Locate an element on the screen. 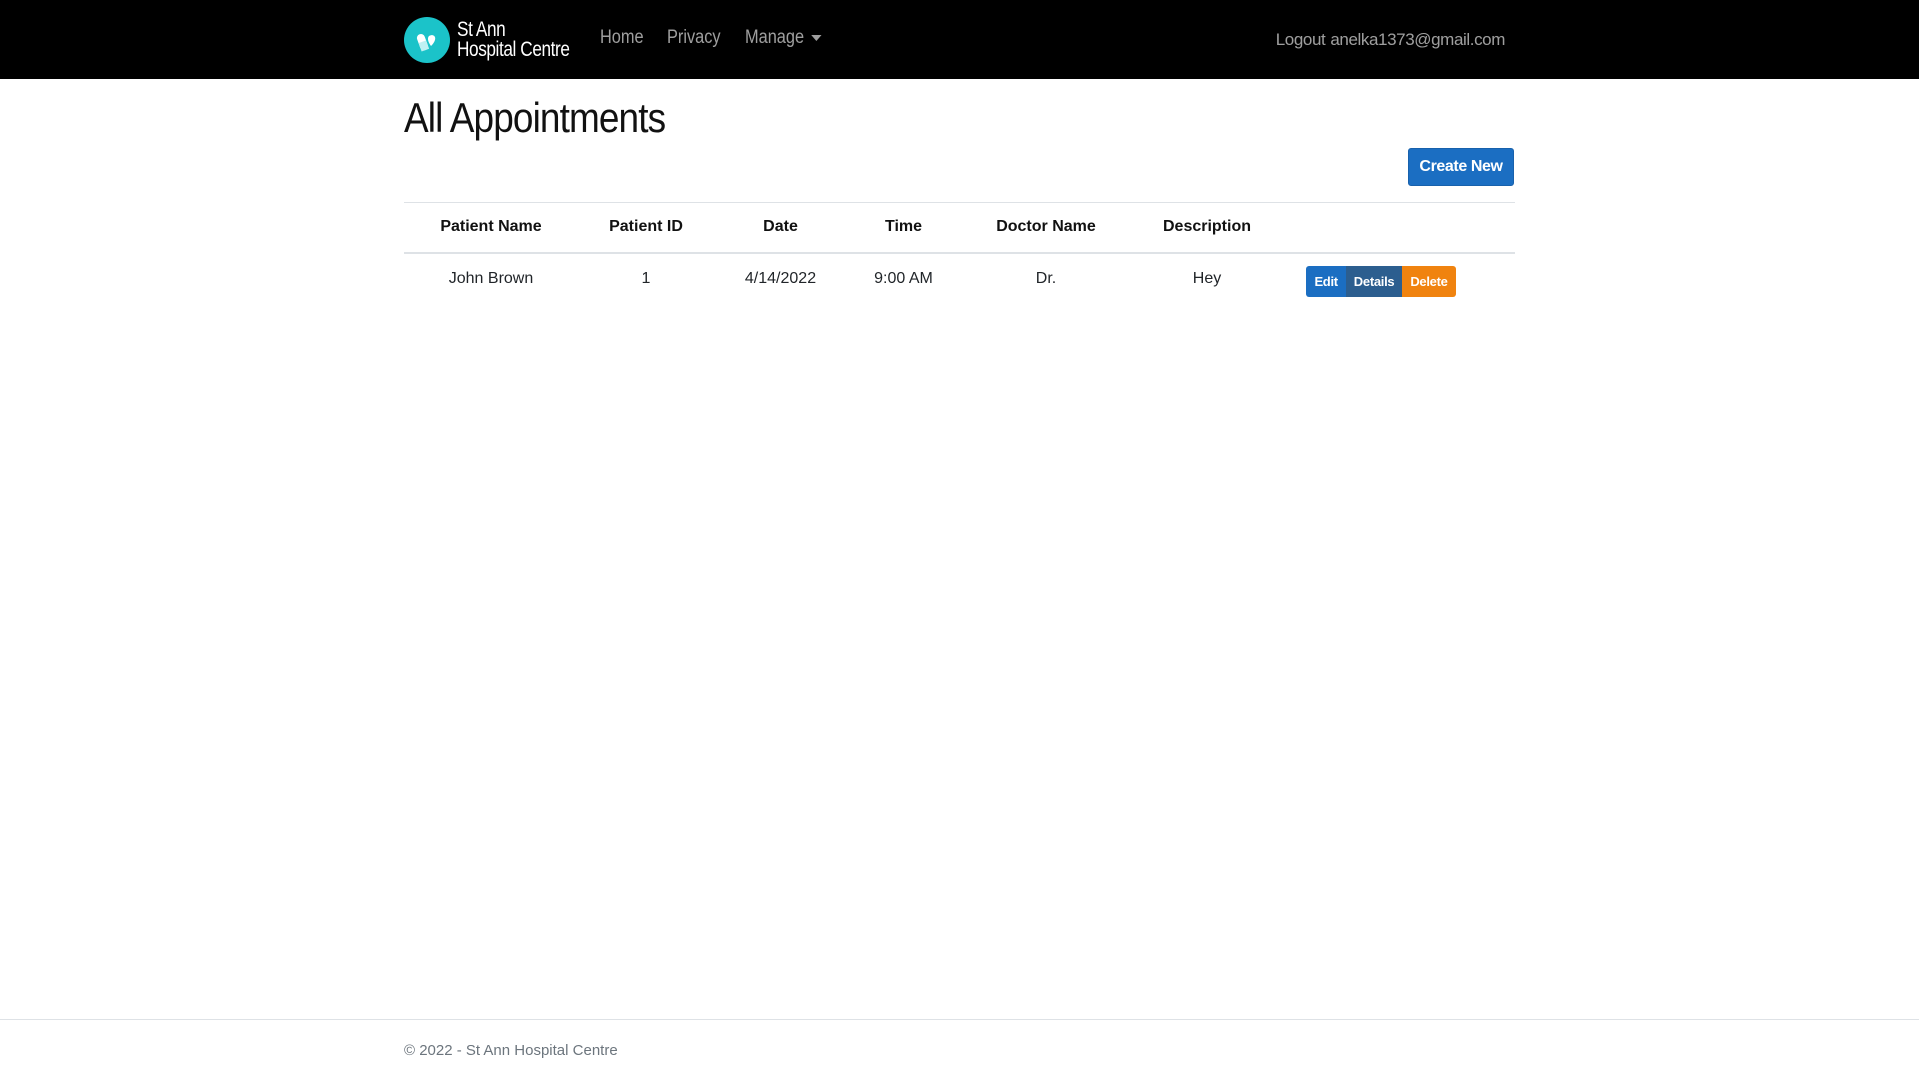 The width and height of the screenshot is (1919, 1080). user-area: Logout anelka1373@gmail.com is located at coordinates (1391, 40).